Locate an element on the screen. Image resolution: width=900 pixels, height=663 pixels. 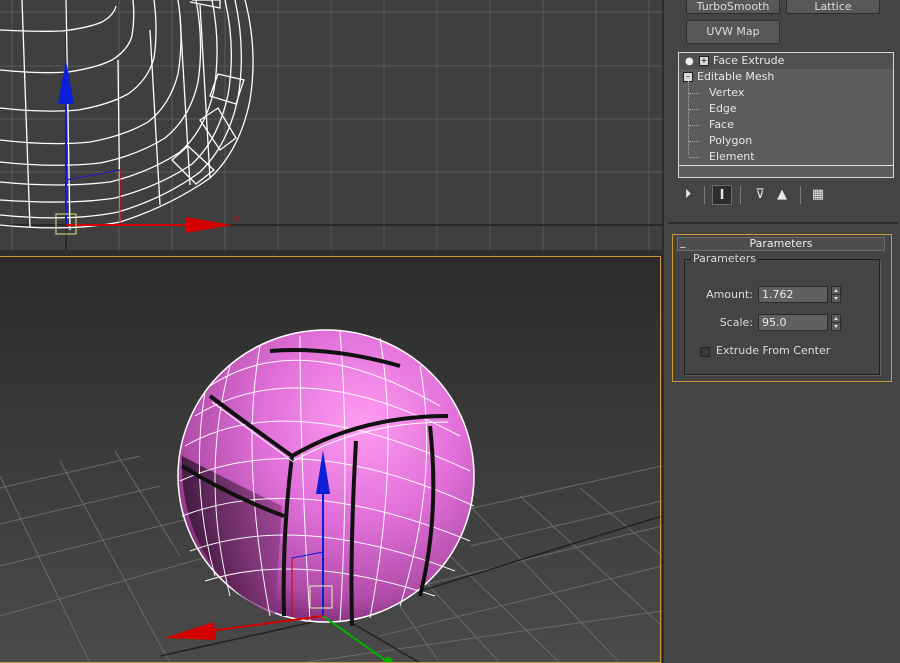
subobject-edge: Edge is located at coordinates (723, 109).